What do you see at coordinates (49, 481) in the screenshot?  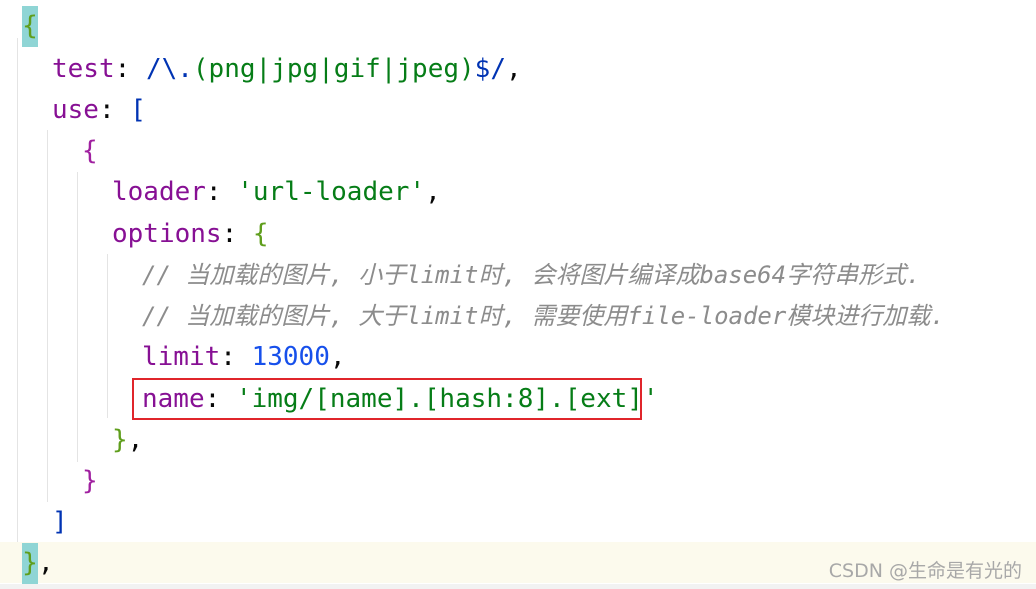 I see `code-line: }` at bounding box center [49, 481].